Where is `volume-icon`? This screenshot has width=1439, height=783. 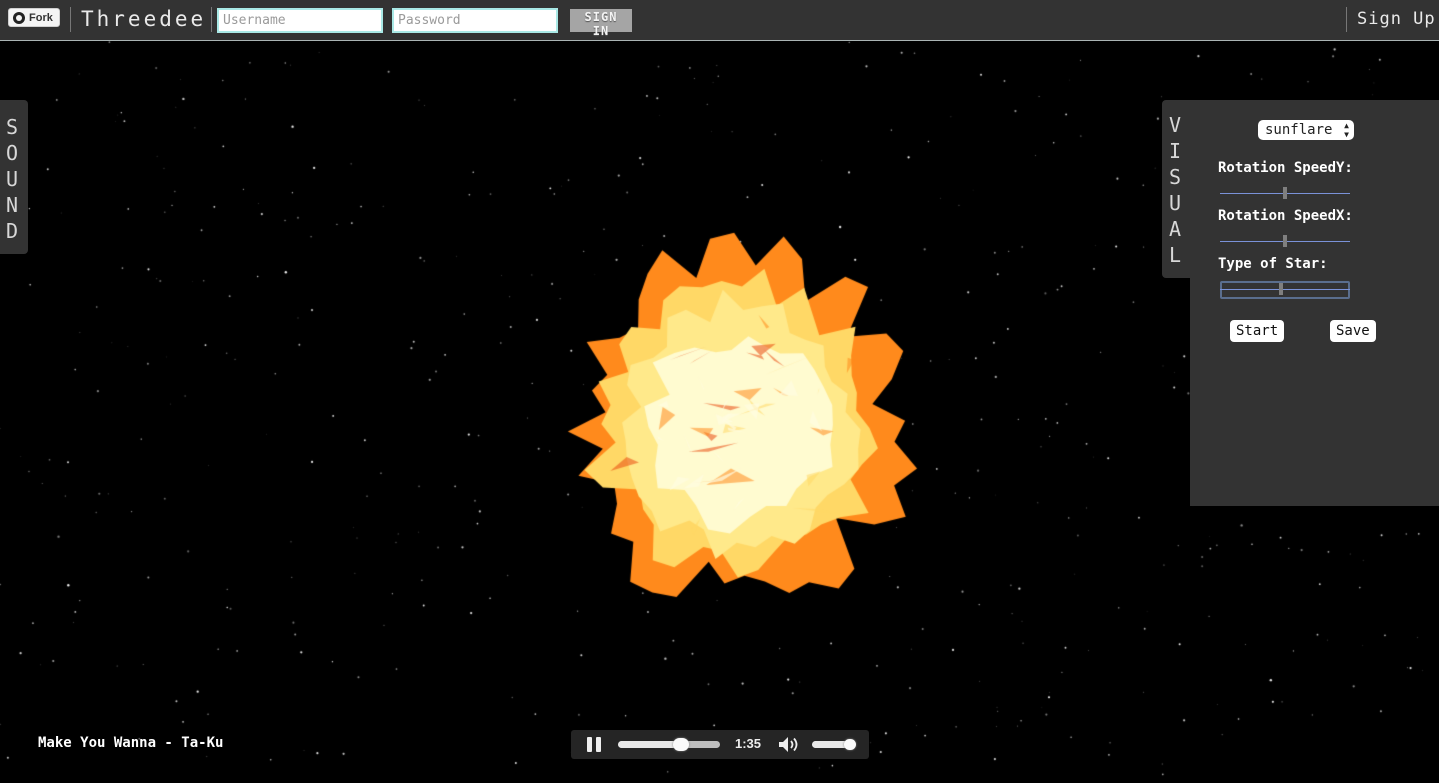 volume-icon is located at coordinates (790, 744).